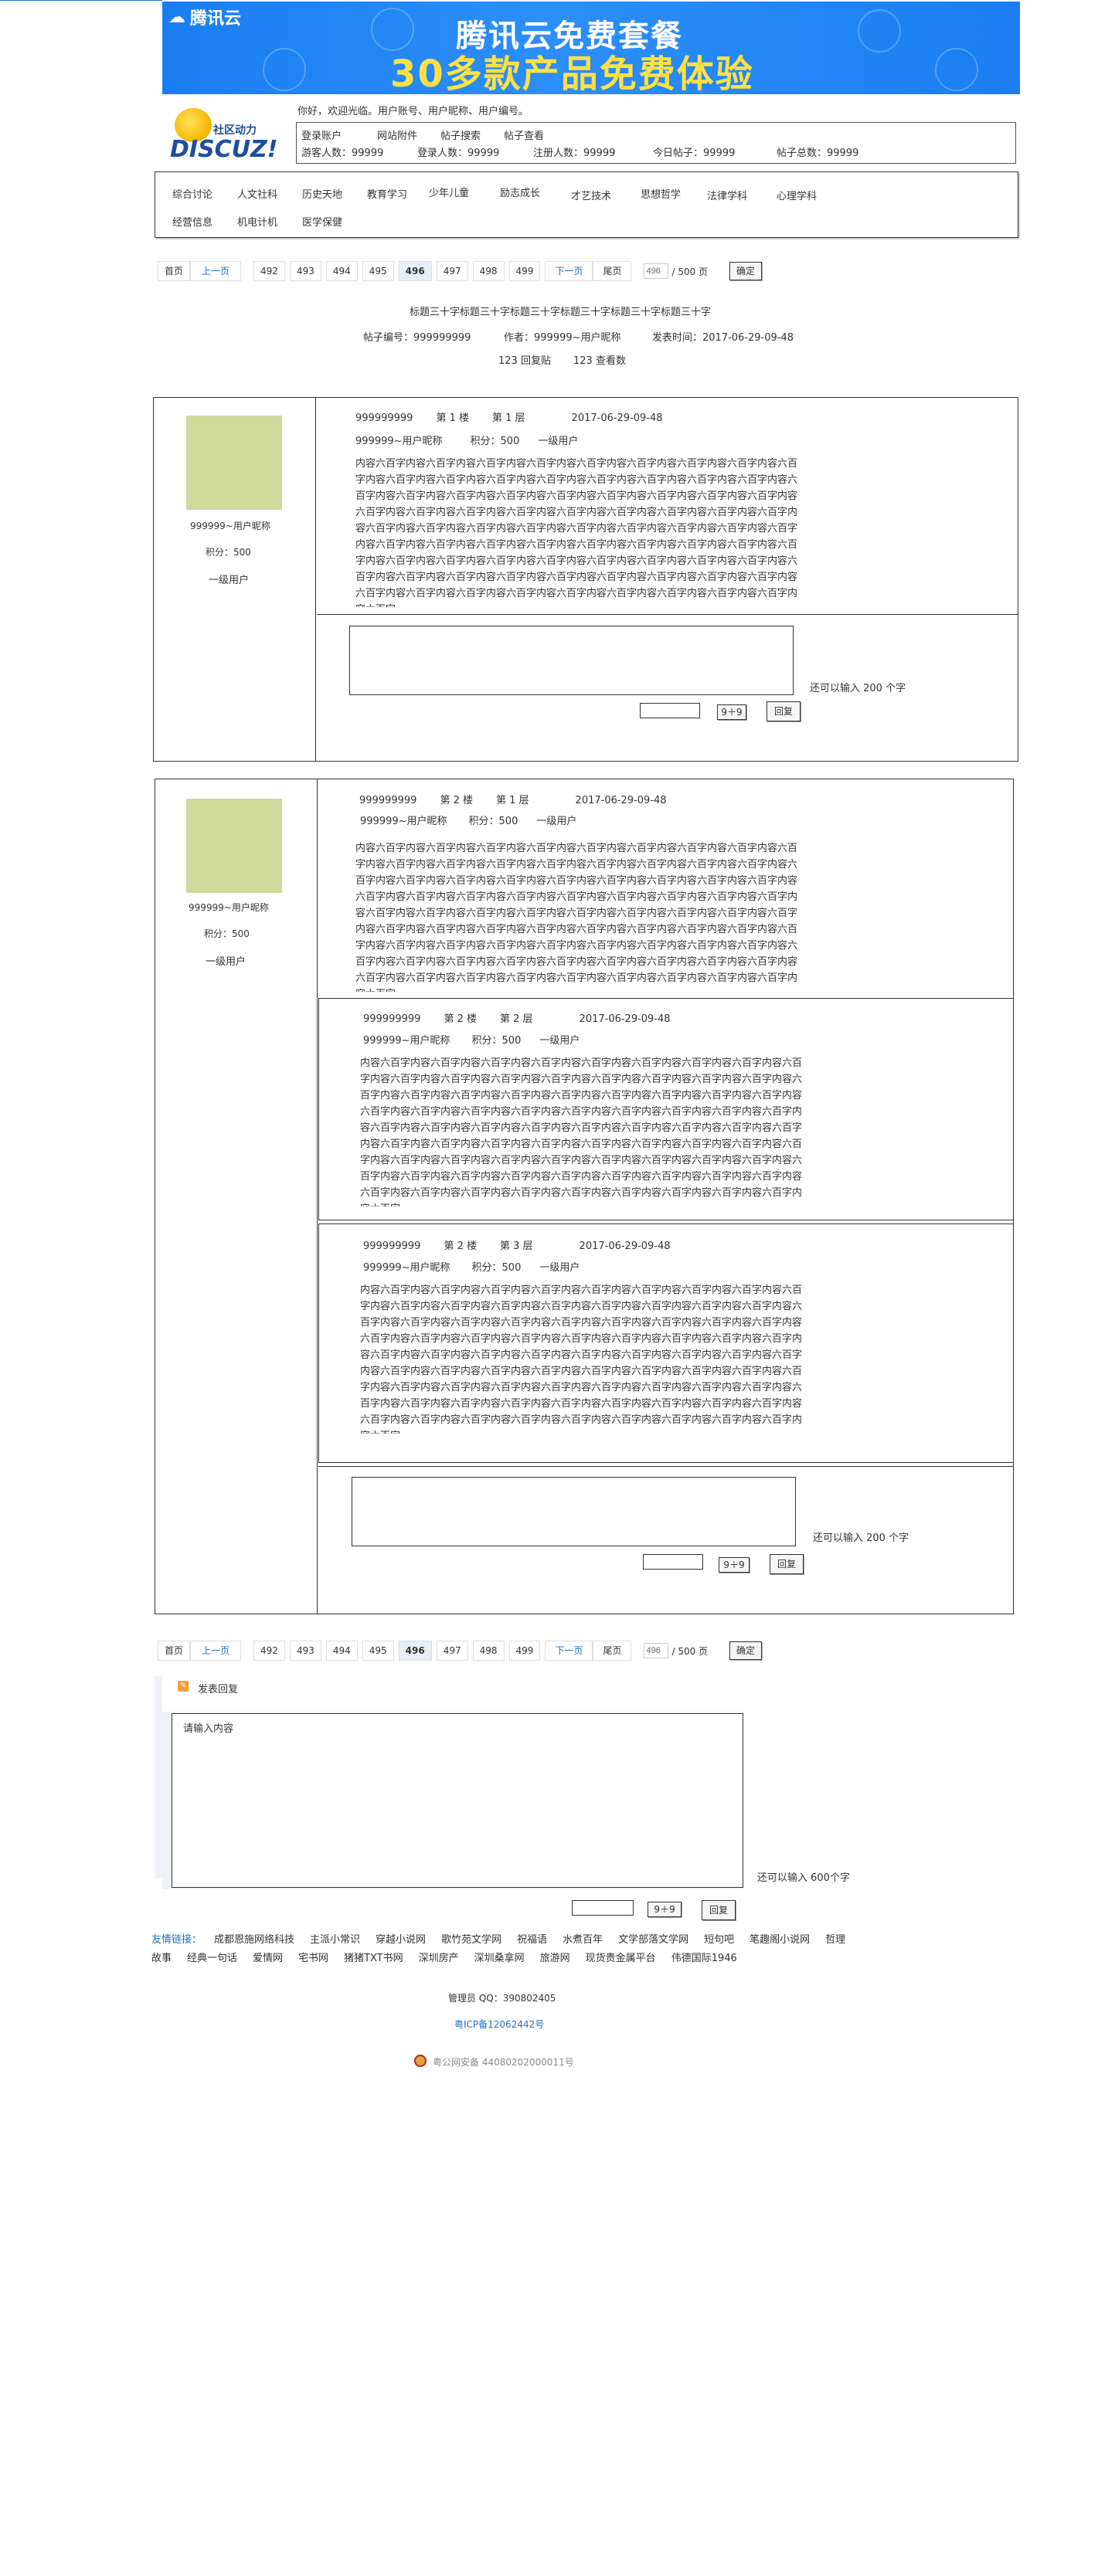 Image resolution: width=1098 pixels, height=2576 pixels. Describe the element at coordinates (192, 222) in the screenshot. I see `nav-item: 经营信息` at that location.